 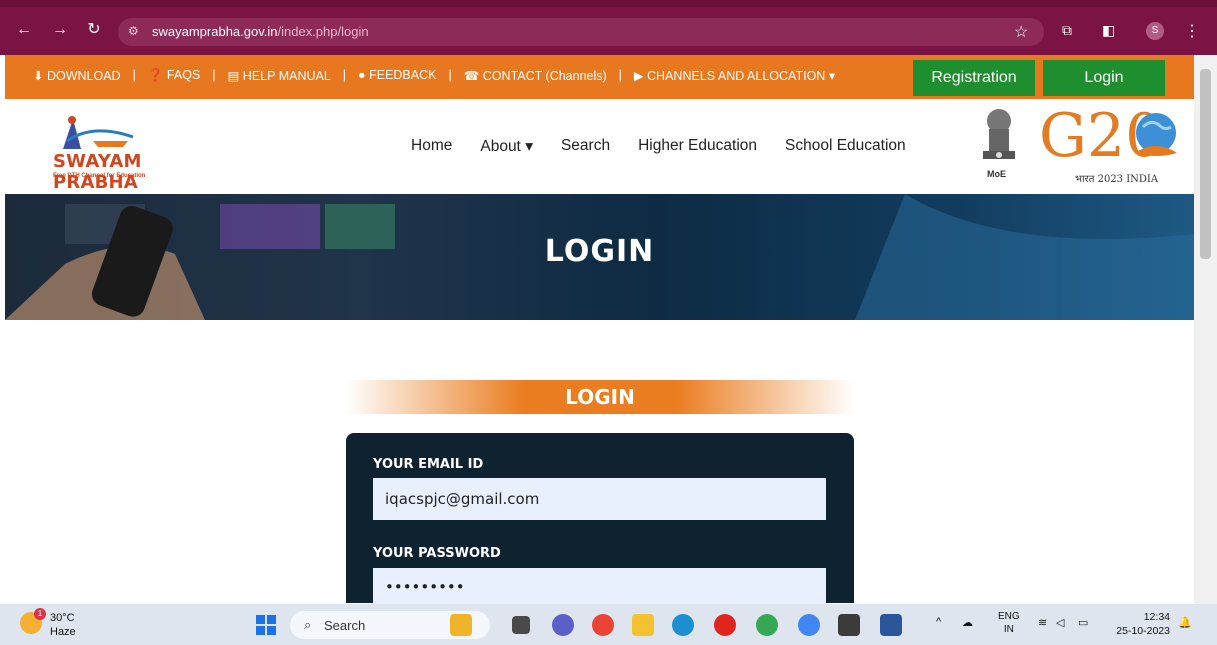 I want to click on play-icon: ▶, so click(x=638, y=76).